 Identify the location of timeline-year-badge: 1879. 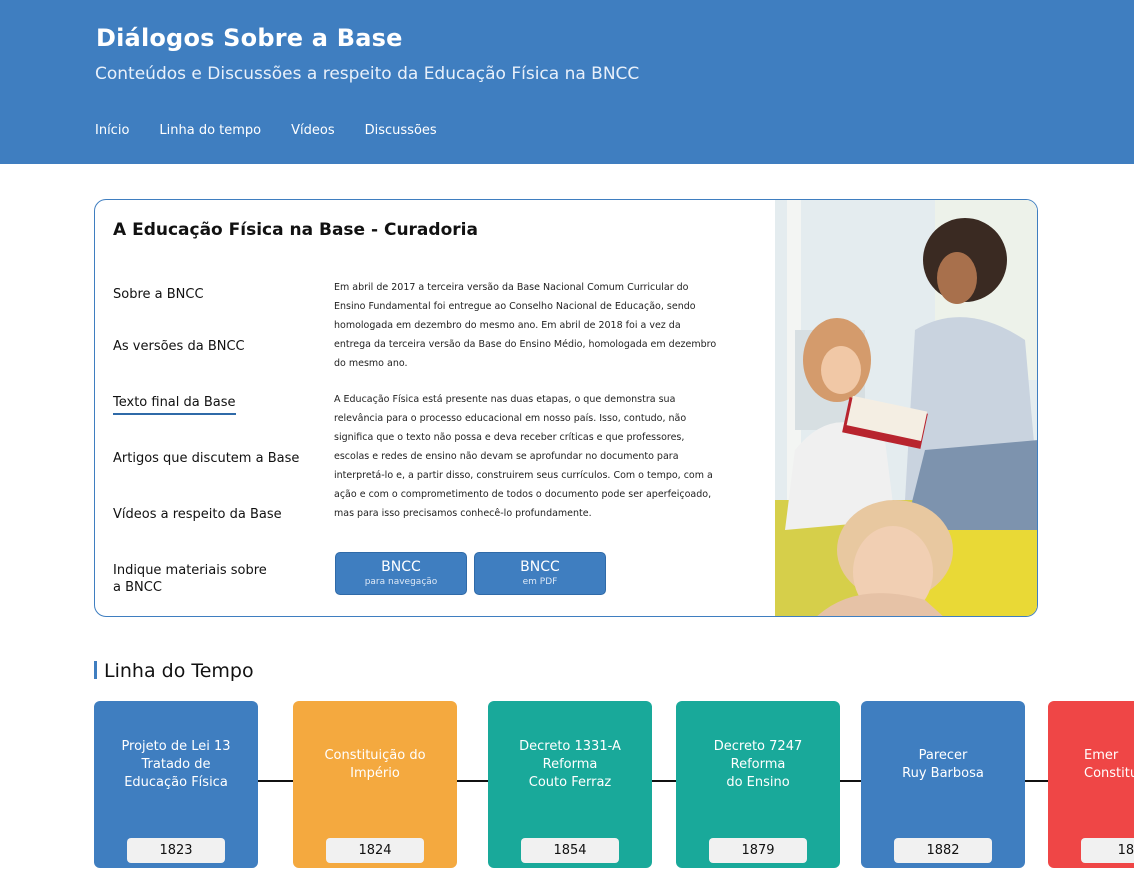
(758, 850).